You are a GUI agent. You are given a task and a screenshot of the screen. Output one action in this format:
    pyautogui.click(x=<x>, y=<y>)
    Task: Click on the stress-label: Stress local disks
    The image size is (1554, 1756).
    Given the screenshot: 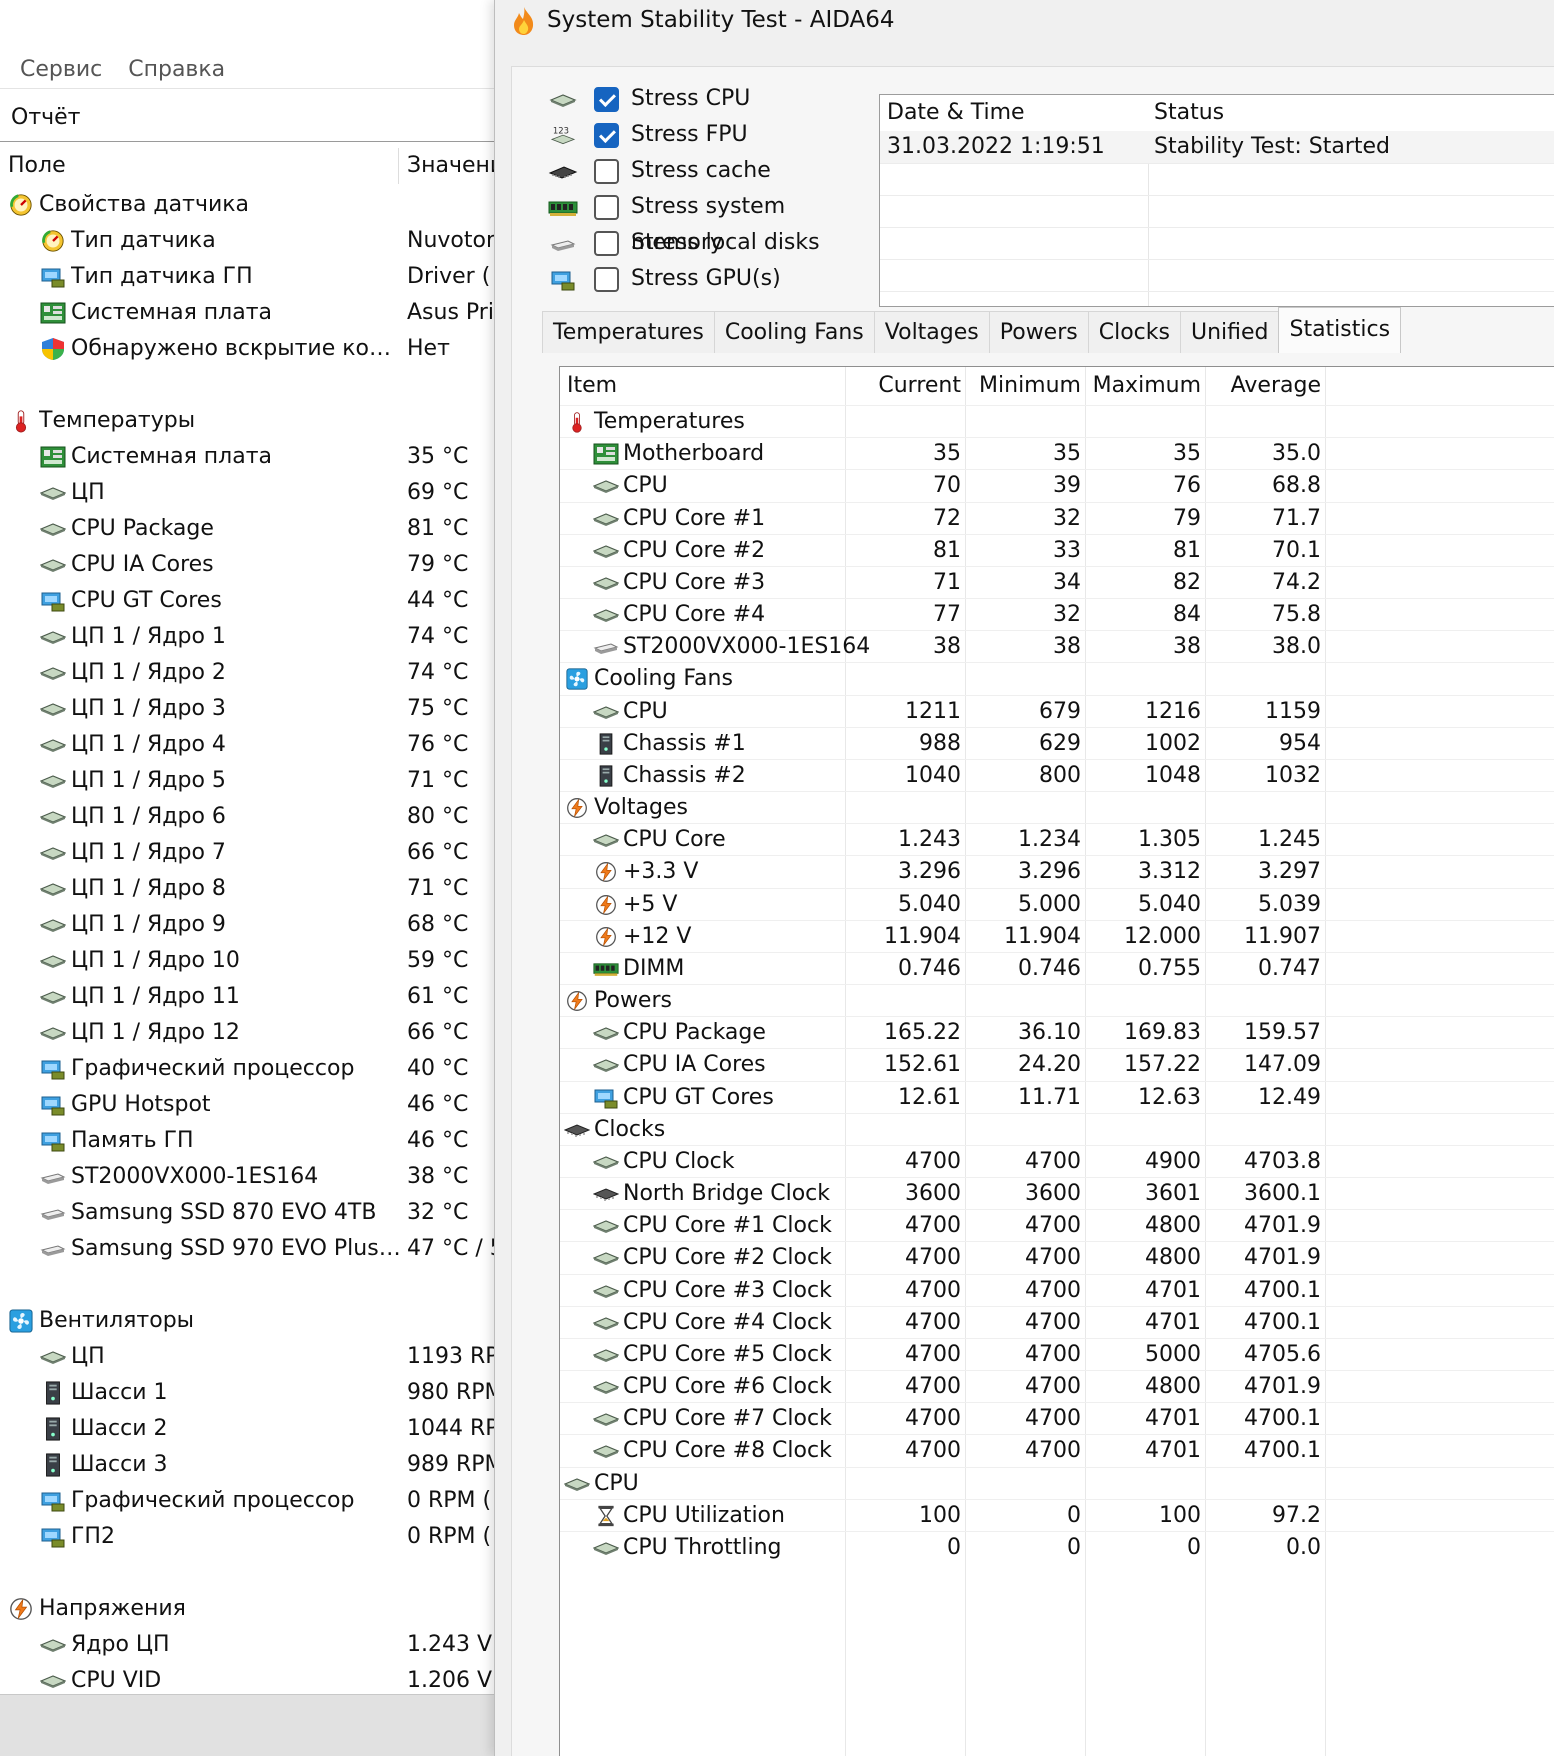 What is the action you would take?
    pyautogui.click(x=725, y=243)
    